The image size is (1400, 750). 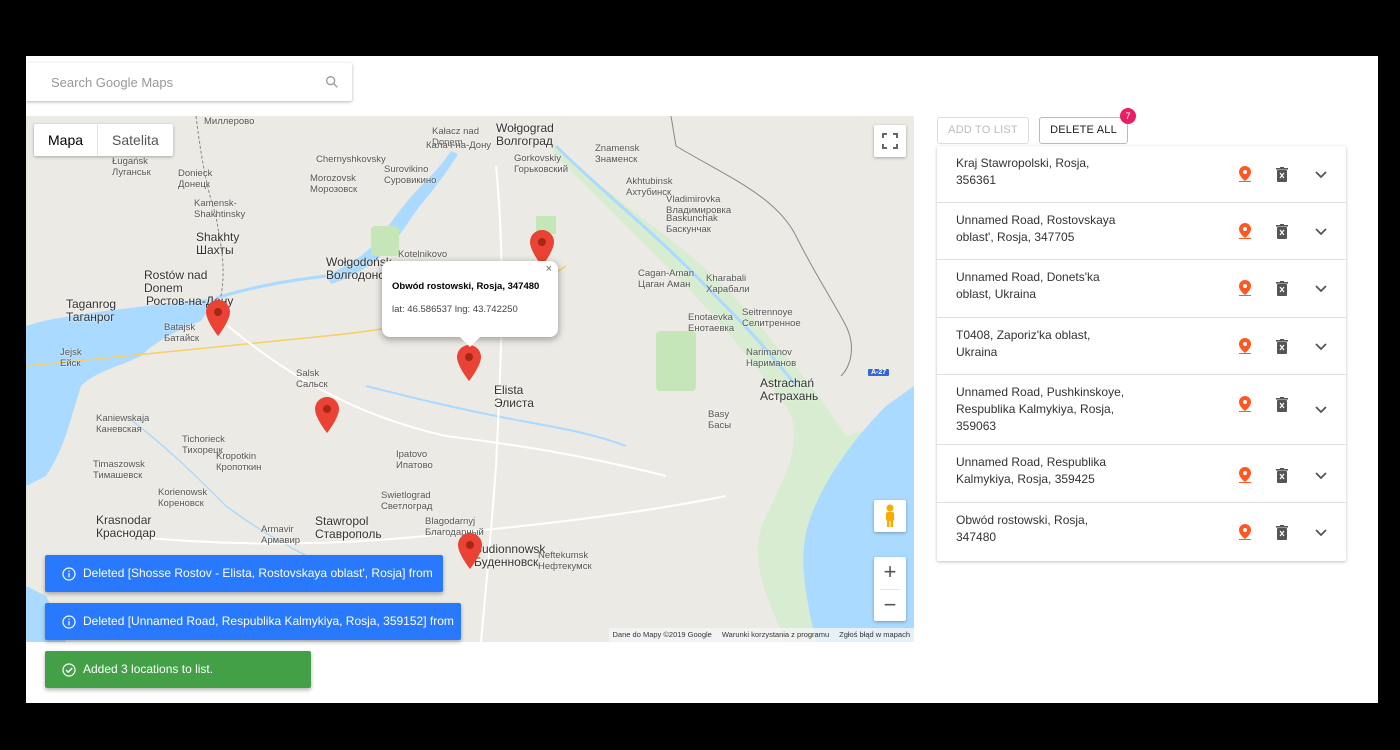 What do you see at coordinates (692, 224) in the screenshot?
I see `place-label: Baskunchak Баскунчак` at bounding box center [692, 224].